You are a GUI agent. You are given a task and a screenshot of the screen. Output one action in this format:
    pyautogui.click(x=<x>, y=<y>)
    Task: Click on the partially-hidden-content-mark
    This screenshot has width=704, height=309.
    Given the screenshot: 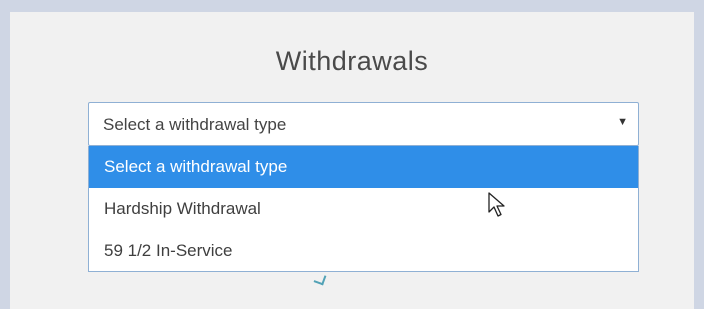 What is the action you would take?
    pyautogui.click(x=320, y=279)
    